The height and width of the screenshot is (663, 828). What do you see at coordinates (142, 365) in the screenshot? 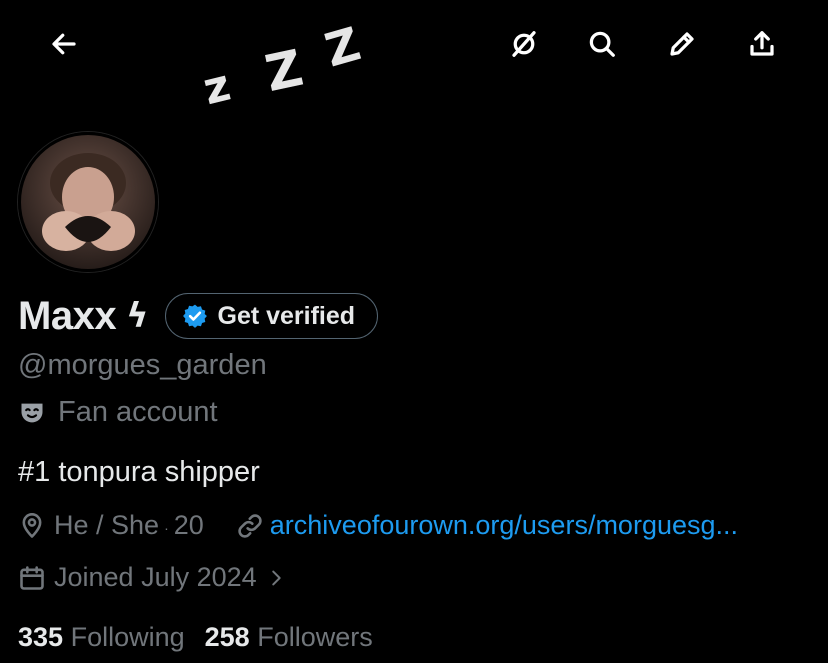
I see `profile-handle: @morgues_garden` at bounding box center [142, 365].